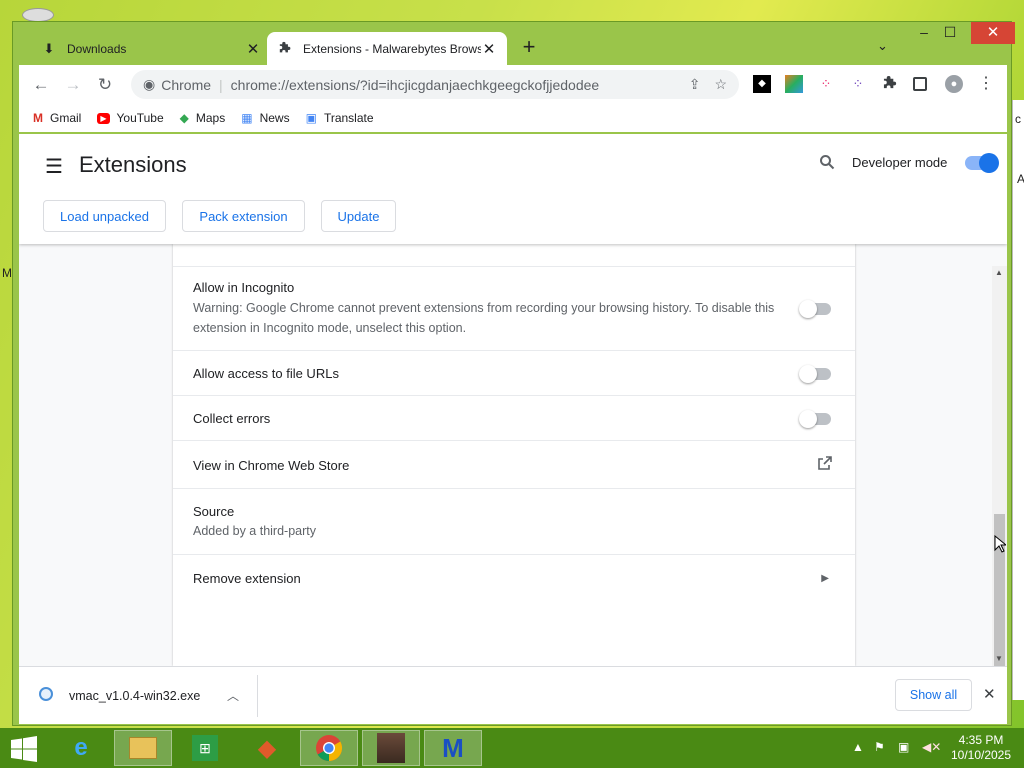 Image resolution: width=1024 pixels, height=768 pixels. Describe the element at coordinates (143, 748) in the screenshot. I see `file-explorer-icon` at that location.